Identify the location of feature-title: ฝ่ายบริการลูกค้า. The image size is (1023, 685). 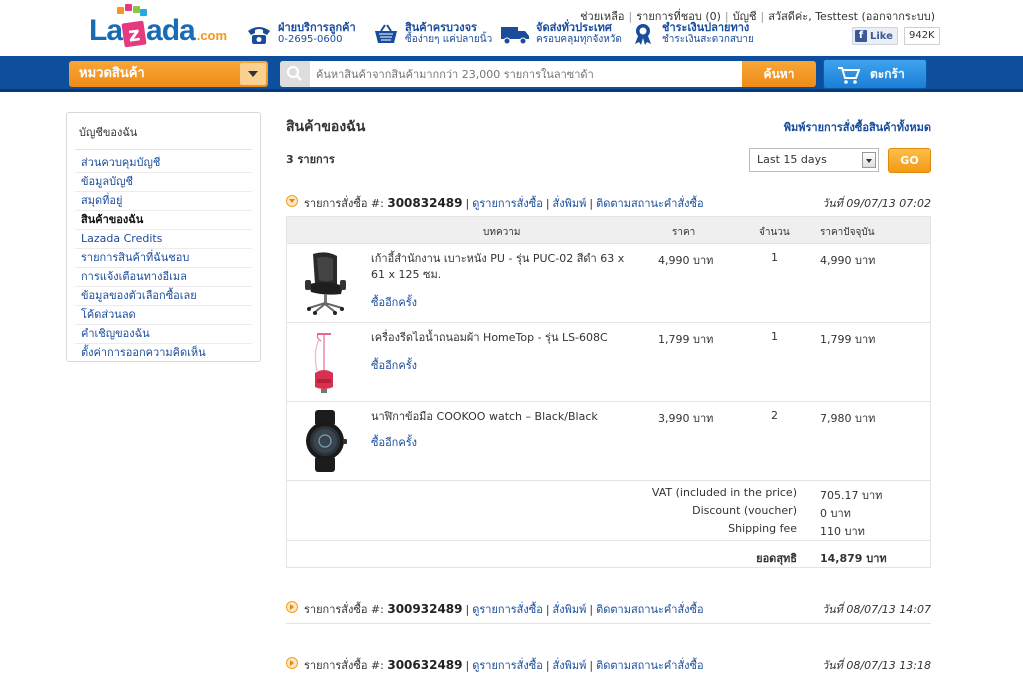
(317, 27).